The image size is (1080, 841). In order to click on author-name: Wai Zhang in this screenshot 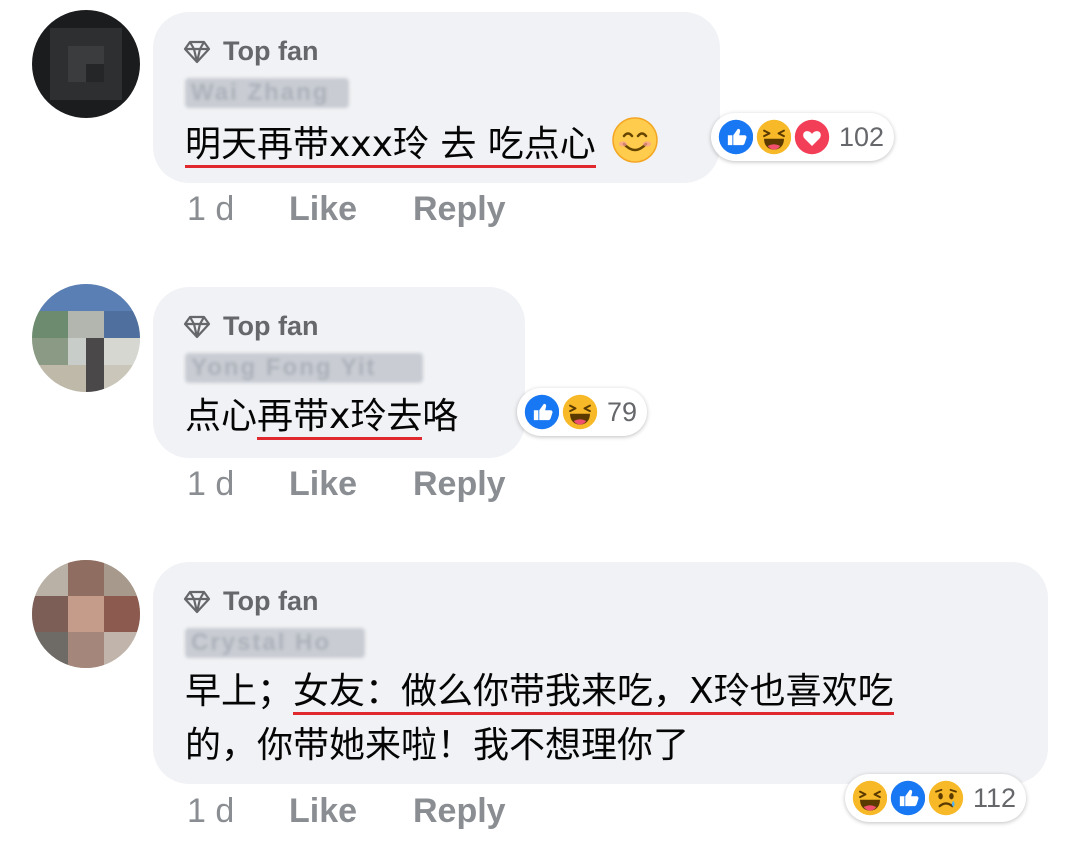, I will do `click(267, 93)`.